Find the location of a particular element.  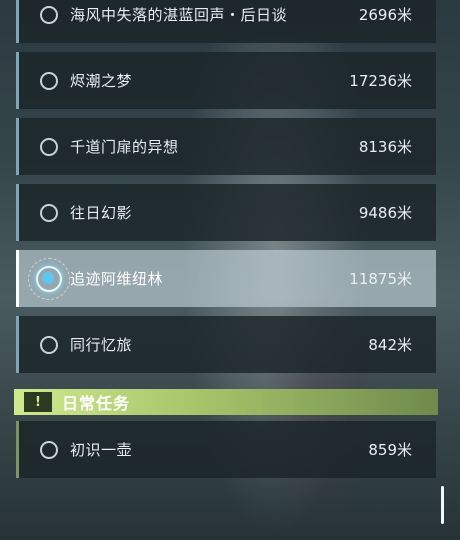

quest-distance: 2696米 is located at coordinates (385, 15).